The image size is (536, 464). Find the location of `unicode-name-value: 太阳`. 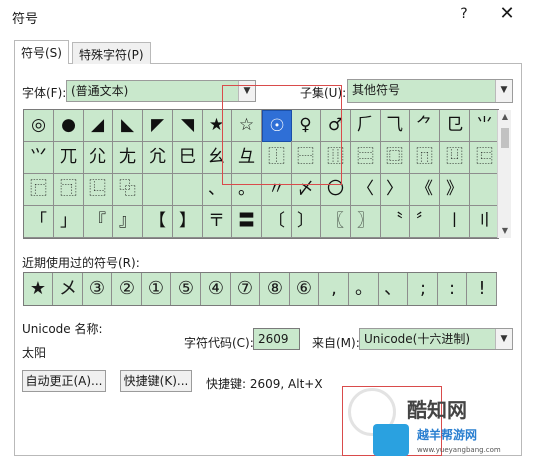

unicode-name-value: 太阳 is located at coordinates (34, 353).